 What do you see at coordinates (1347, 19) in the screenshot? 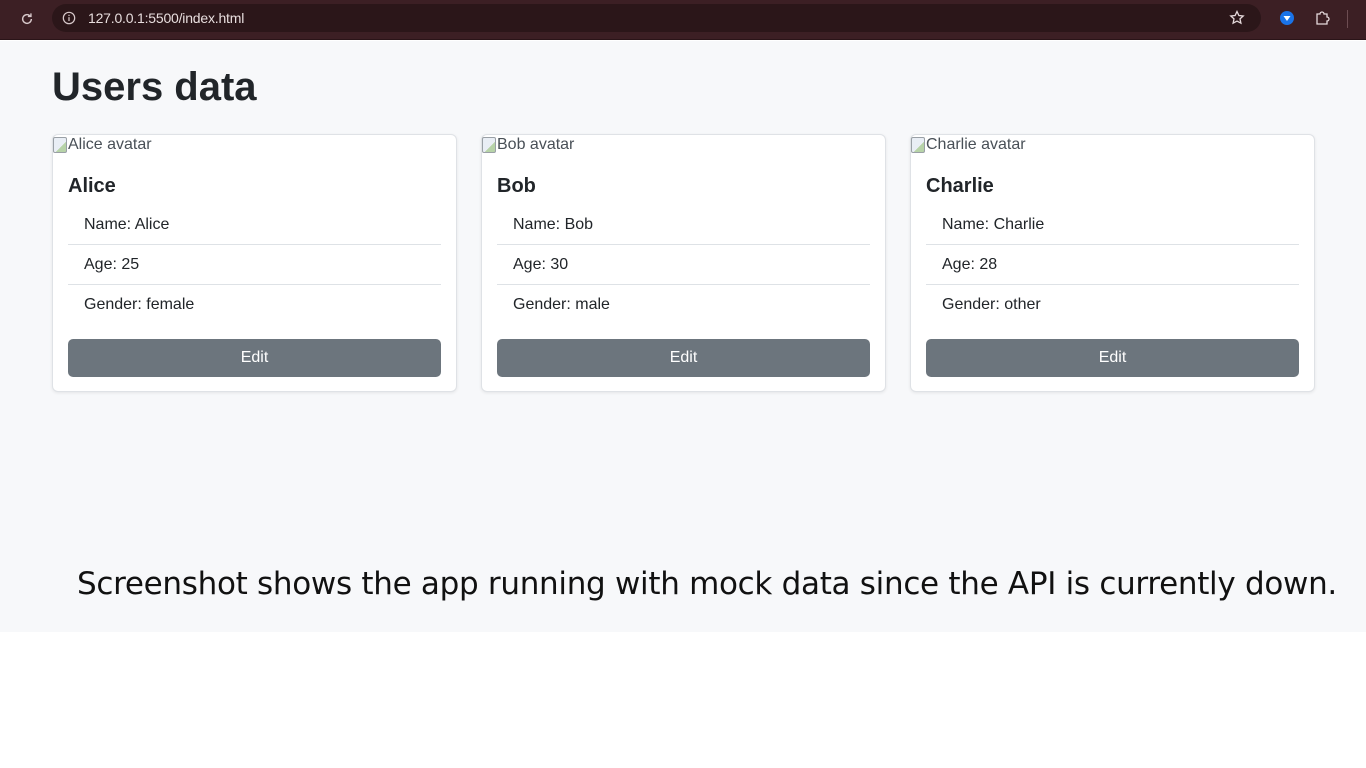
I see `toolbar-divider` at bounding box center [1347, 19].